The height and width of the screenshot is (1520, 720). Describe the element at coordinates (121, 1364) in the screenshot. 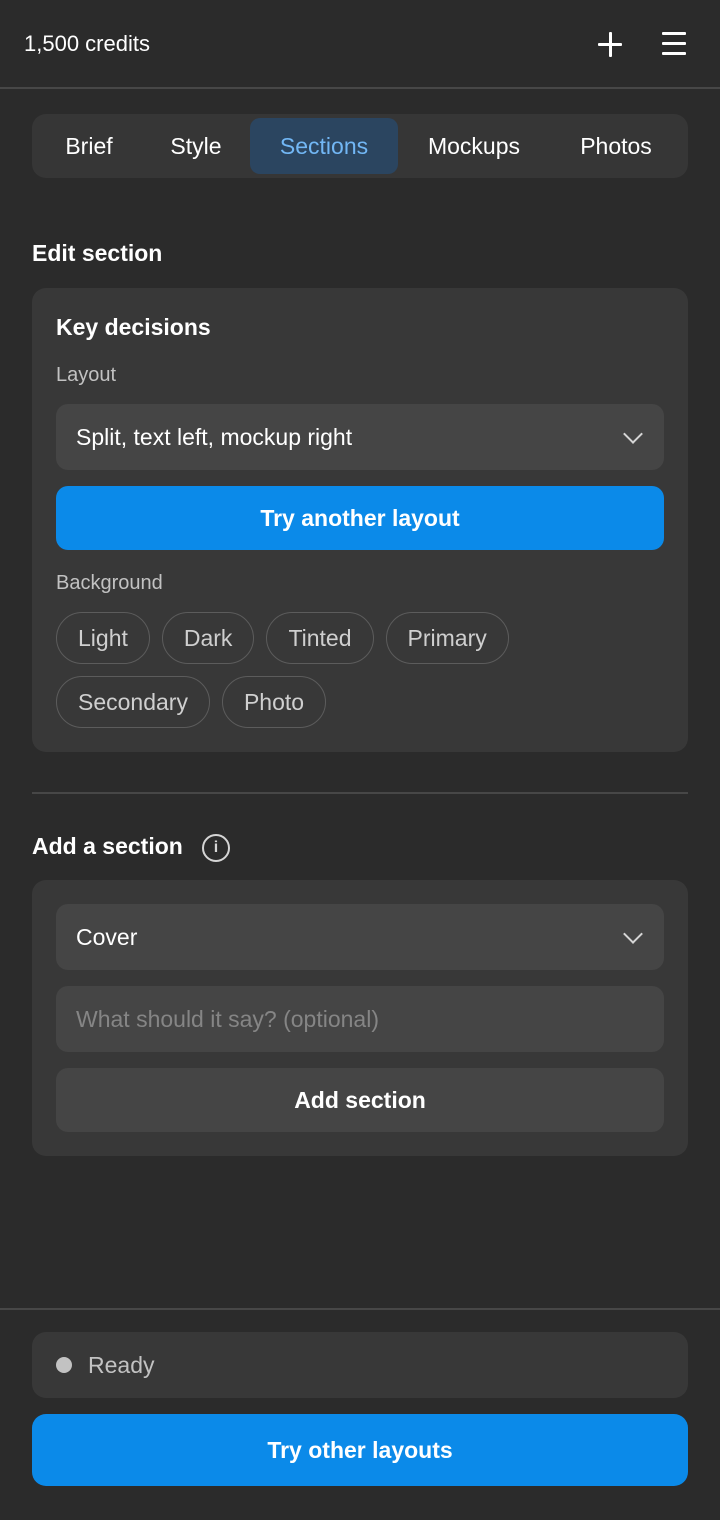

I see `status-text: Ready` at that location.